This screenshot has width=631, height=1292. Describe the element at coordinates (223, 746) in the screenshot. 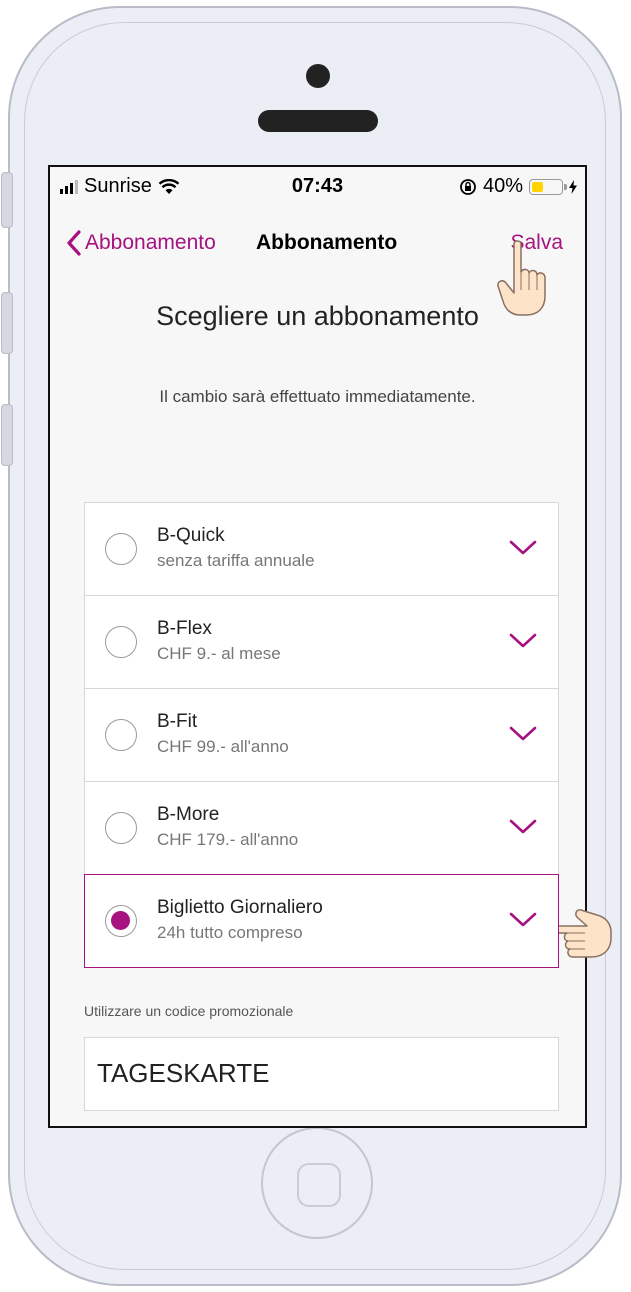

I see `plan-description: CHF 99.- all'anno` at that location.